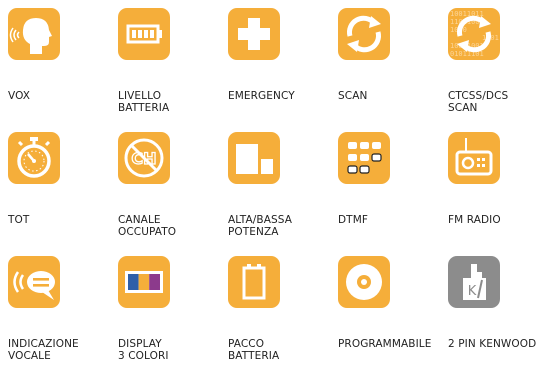  What do you see at coordinates (173, 70) in the screenshot?
I see `feature-battery-level: LIVELLO BATTERIA` at bounding box center [173, 70].